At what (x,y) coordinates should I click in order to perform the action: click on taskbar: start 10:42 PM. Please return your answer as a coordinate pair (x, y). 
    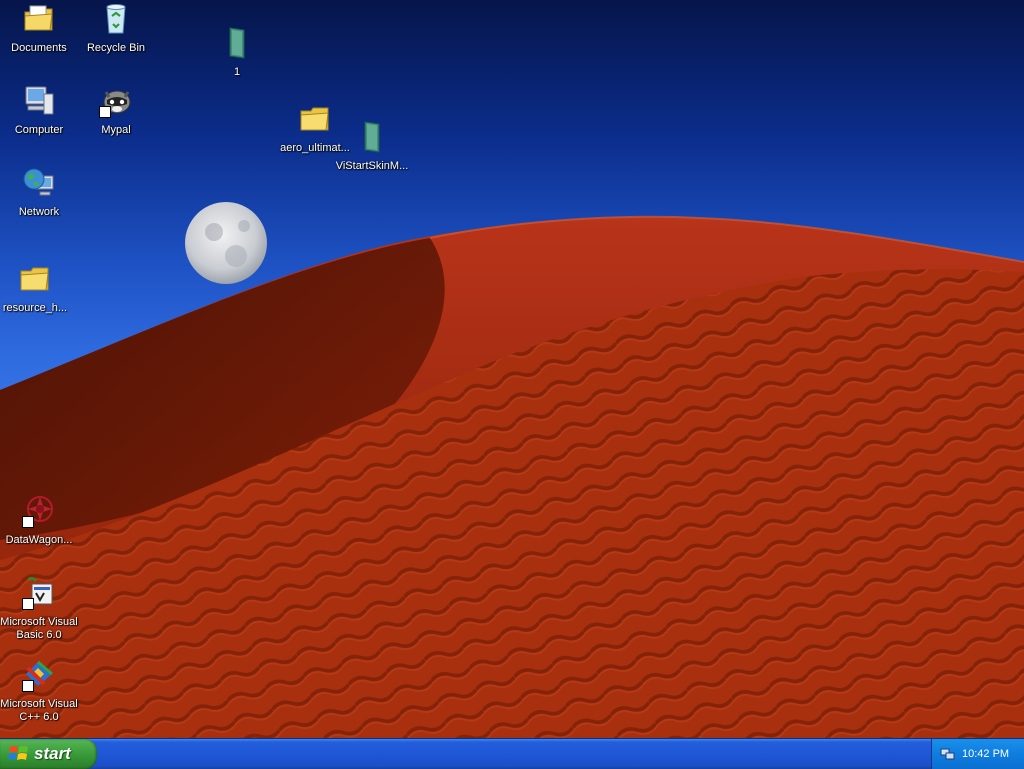
    Looking at the image, I should click on (512, 753).